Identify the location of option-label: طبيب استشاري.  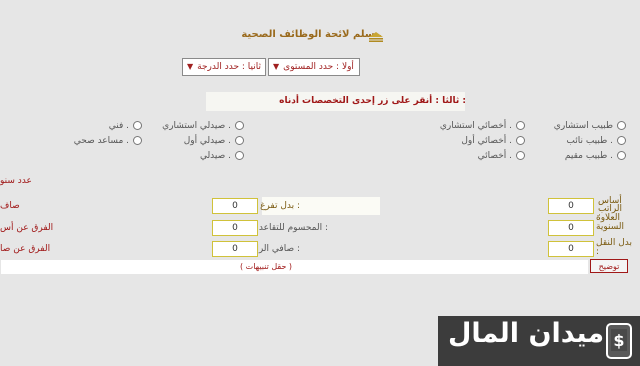
(583, 126).